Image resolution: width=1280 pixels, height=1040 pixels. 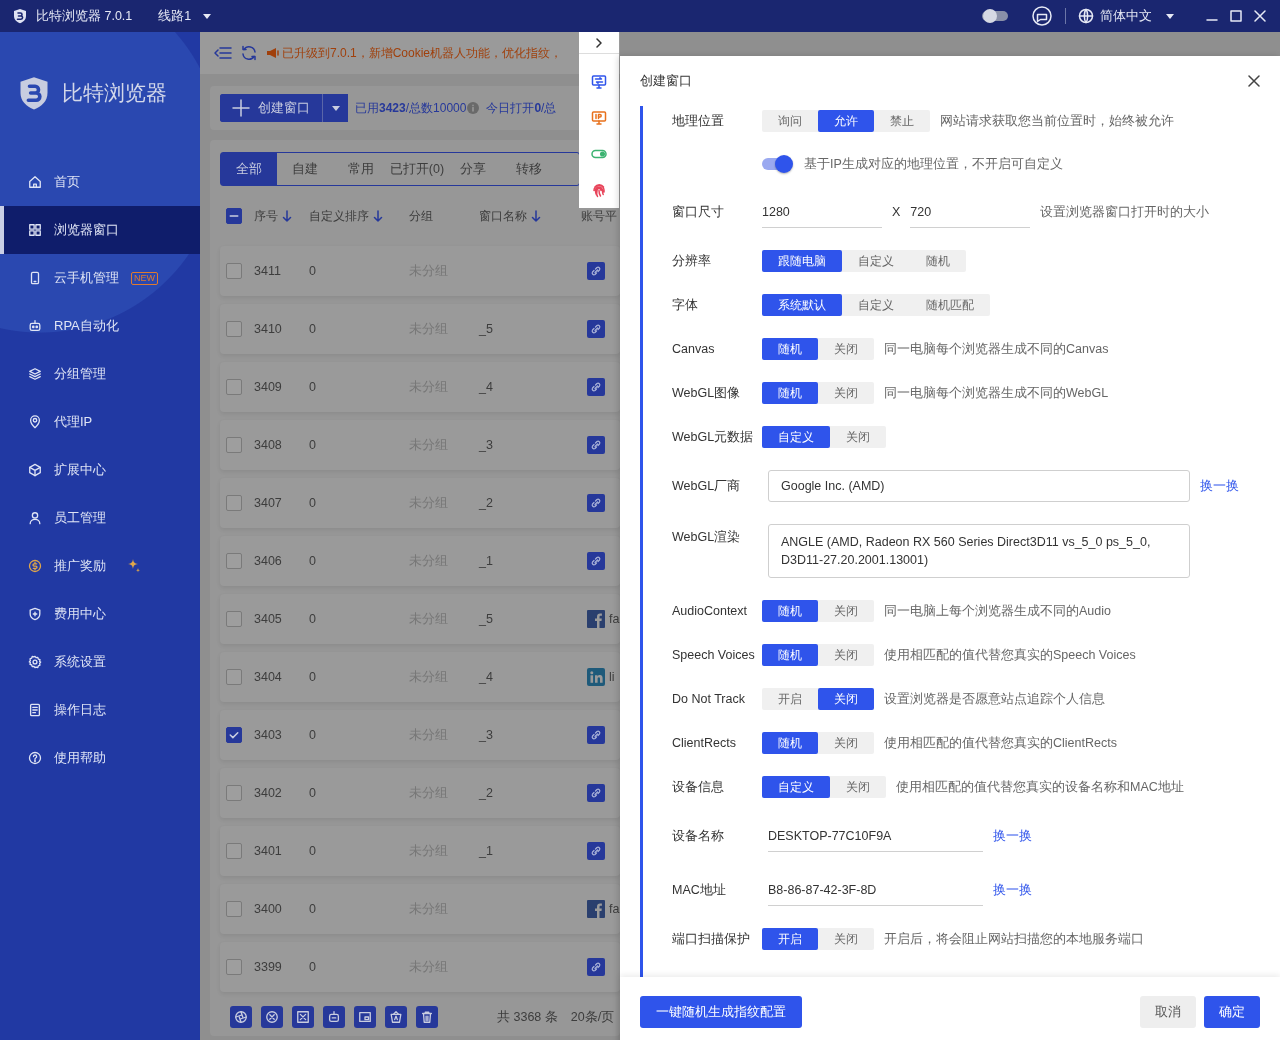 What do you see at coordinates (950, 305) in the screenshot?
I see `segment-option: 随机匹配` at bounding box center [950, 305].